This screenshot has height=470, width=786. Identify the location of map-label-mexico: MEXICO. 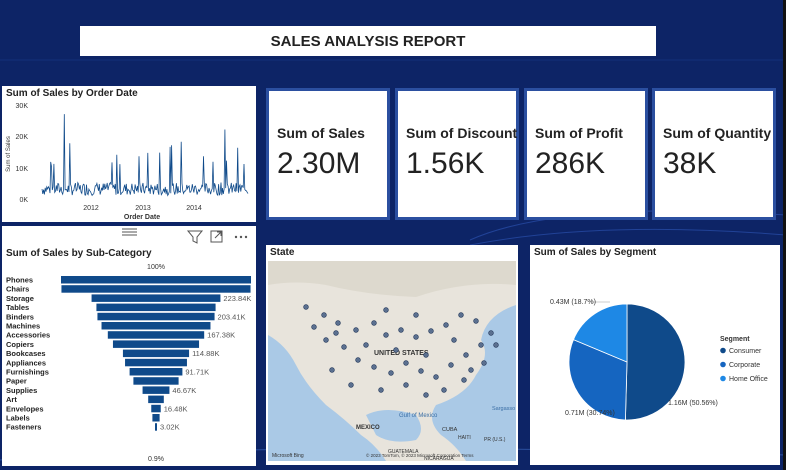
(368, 428).